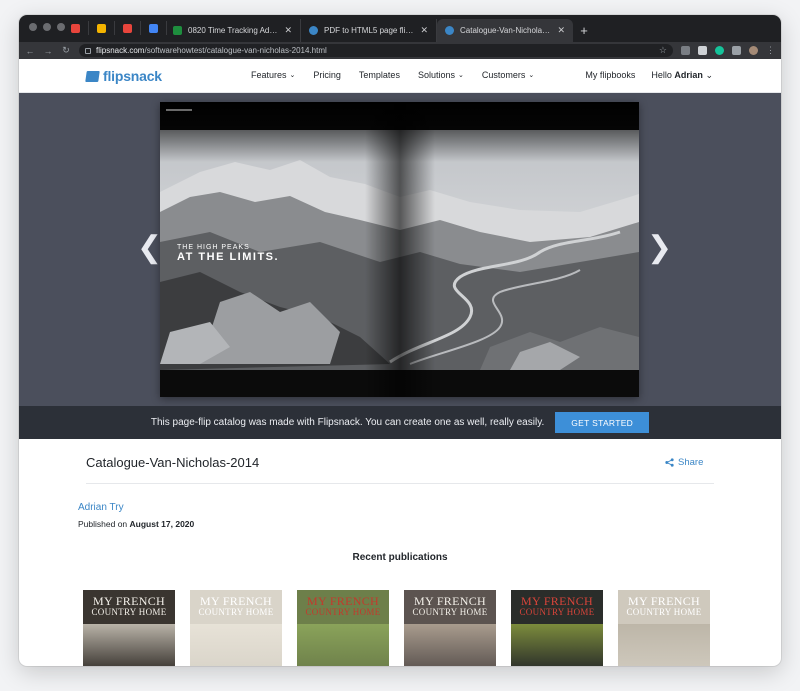 The height and width of the screenshot is (691, 800). Describe the element at coordinates (120, 50) in the screenshot. I see `url-host: flipsnack.com` at that location.